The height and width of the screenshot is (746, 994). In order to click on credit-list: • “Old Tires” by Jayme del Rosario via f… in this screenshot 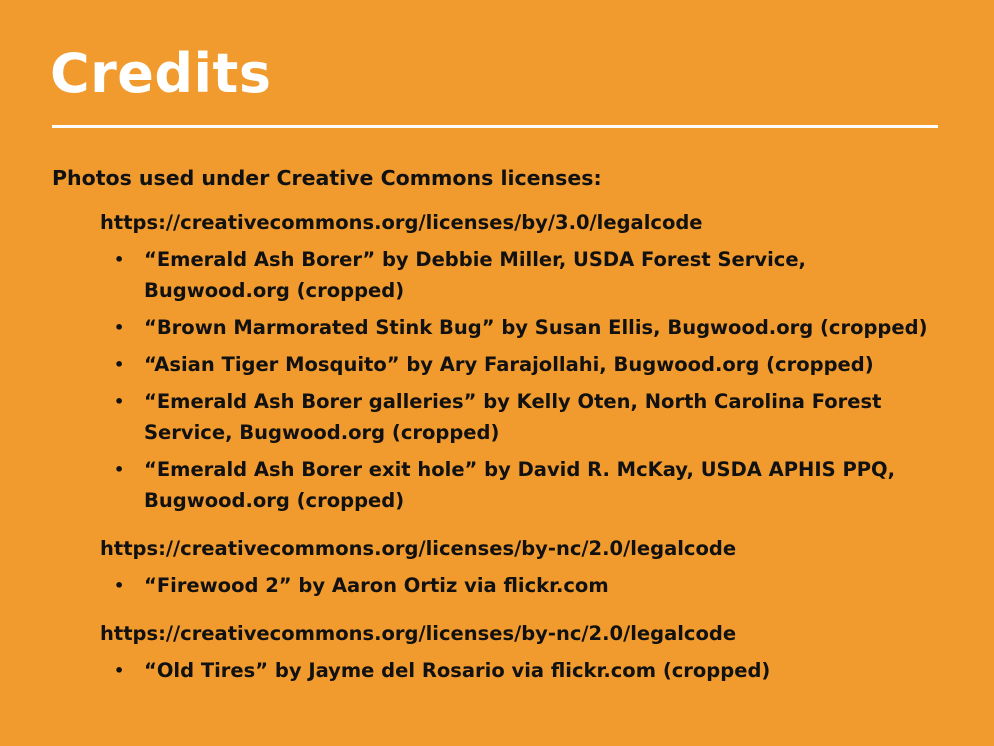, I will do `click(502, 670)`.